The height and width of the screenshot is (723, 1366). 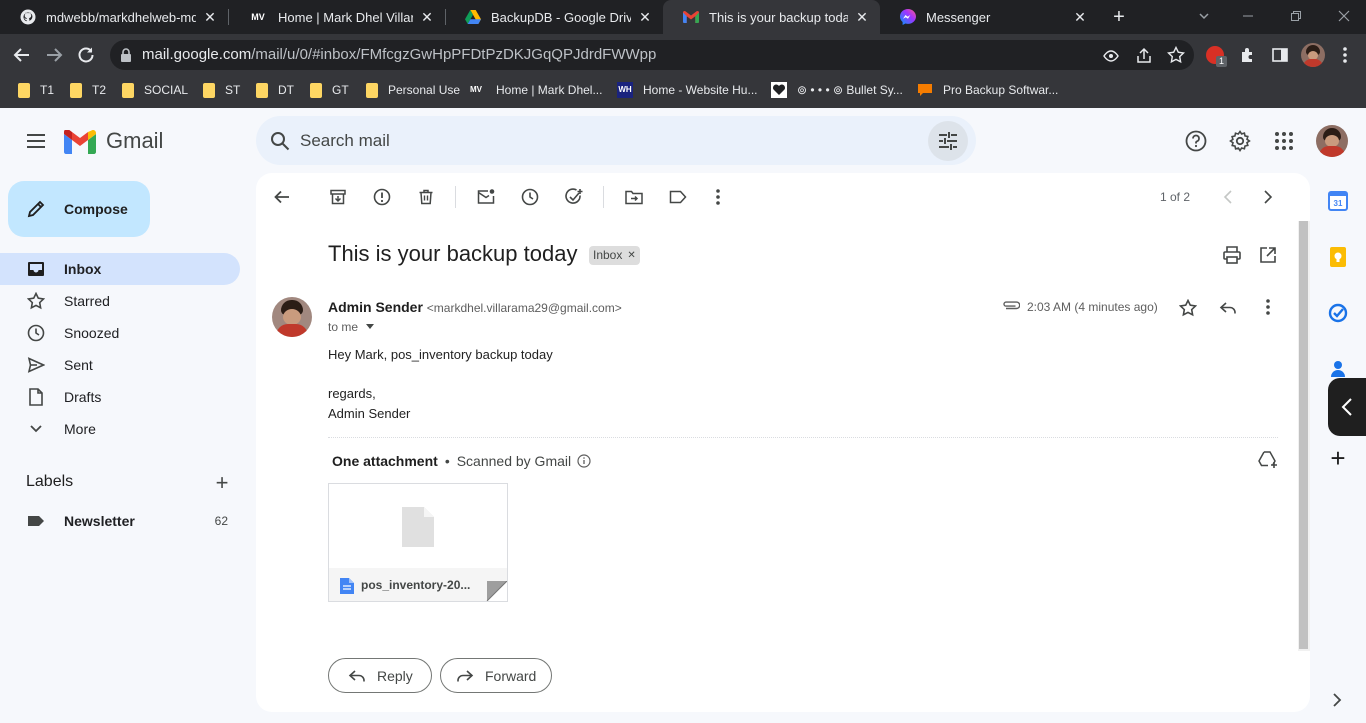 What do you see at coordinates (120, 397) in the screenshot?
I see `nav-item-drafts: Drafts` at bounding box center [120, 397].